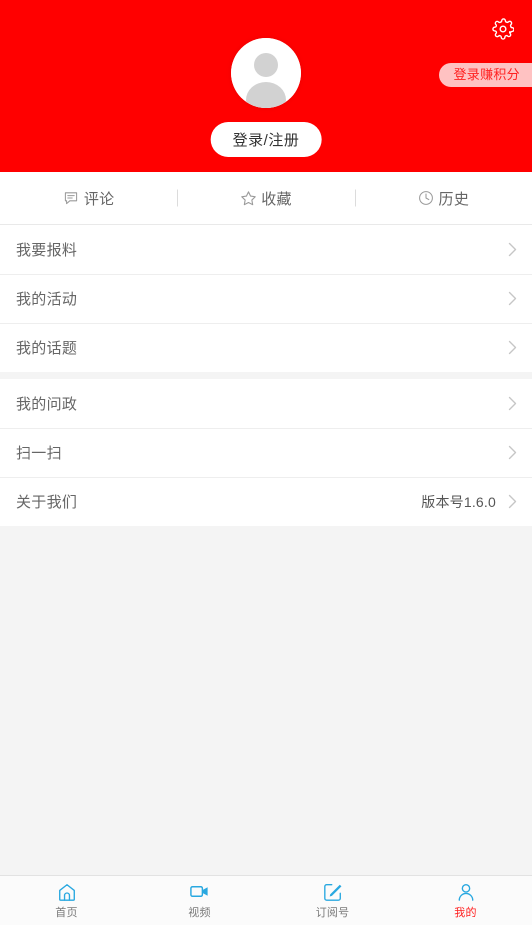 Image resolution: width=532 pixels, height=925 pixels. I want to click on star-icon, so click(248, 198).